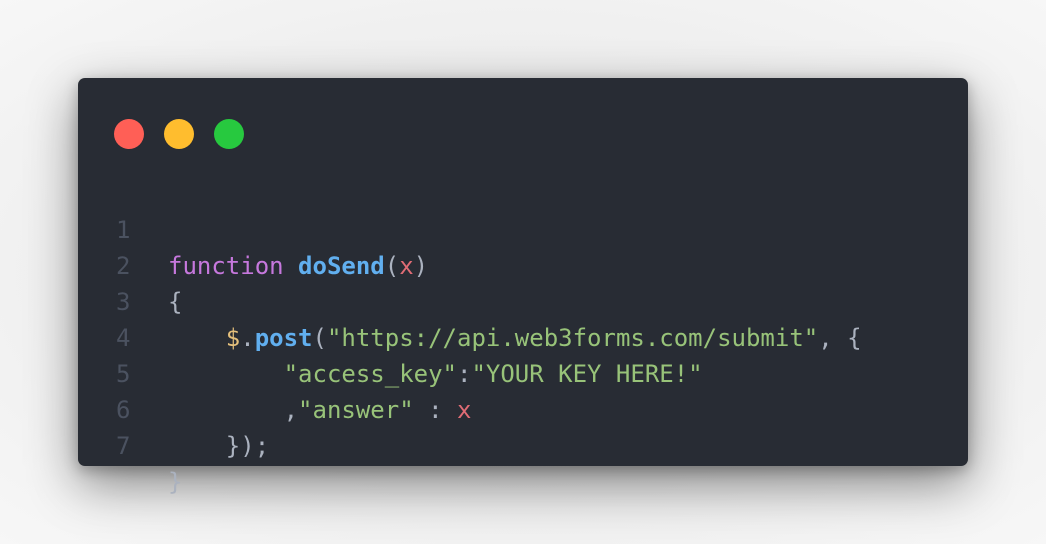 The height and width of the screenshot is (544, 1046). What do you see at coordinates (129, 134) in the screenshot?
I see `close-button` at bounding box center [129, 134].